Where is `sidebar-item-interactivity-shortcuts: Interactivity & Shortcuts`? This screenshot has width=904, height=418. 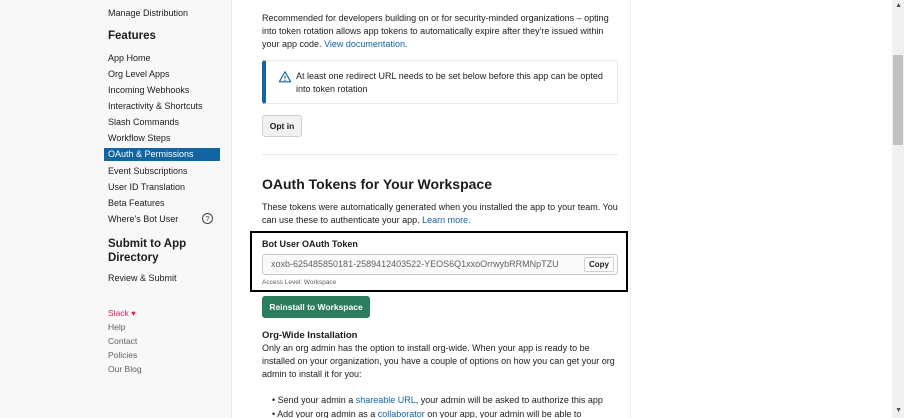 sidebar-item-interactivity-shortcuts: Interactivity & Shortcuts is located at coordinates (155, 106).